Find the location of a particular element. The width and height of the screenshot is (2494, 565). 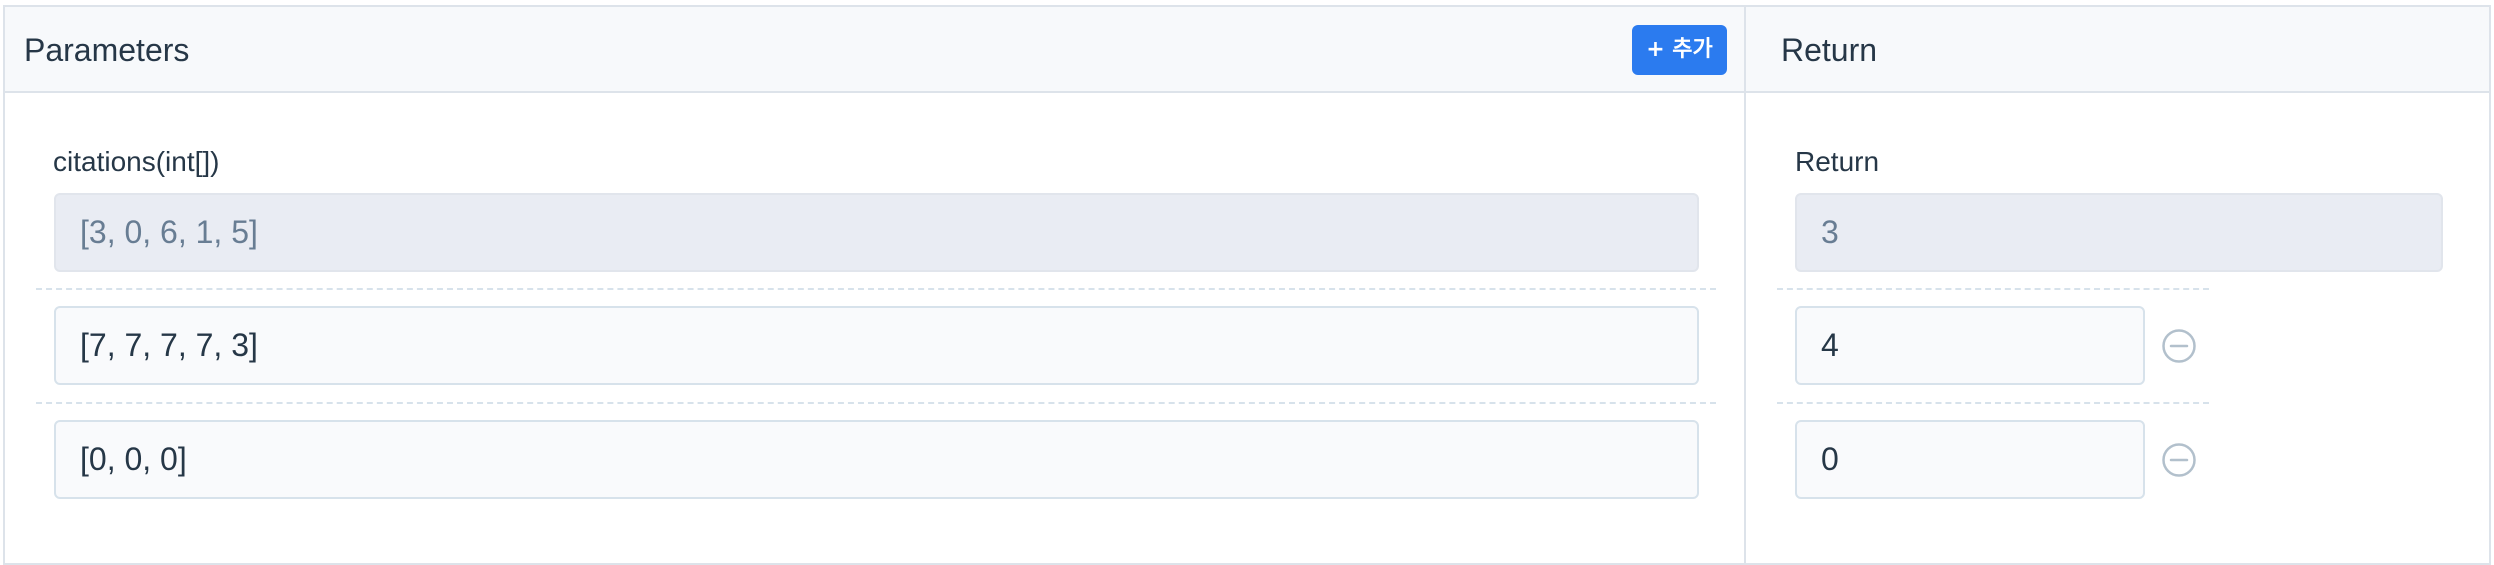

param-label-citations: citations(int[]) is located at coordinates (136, 161).